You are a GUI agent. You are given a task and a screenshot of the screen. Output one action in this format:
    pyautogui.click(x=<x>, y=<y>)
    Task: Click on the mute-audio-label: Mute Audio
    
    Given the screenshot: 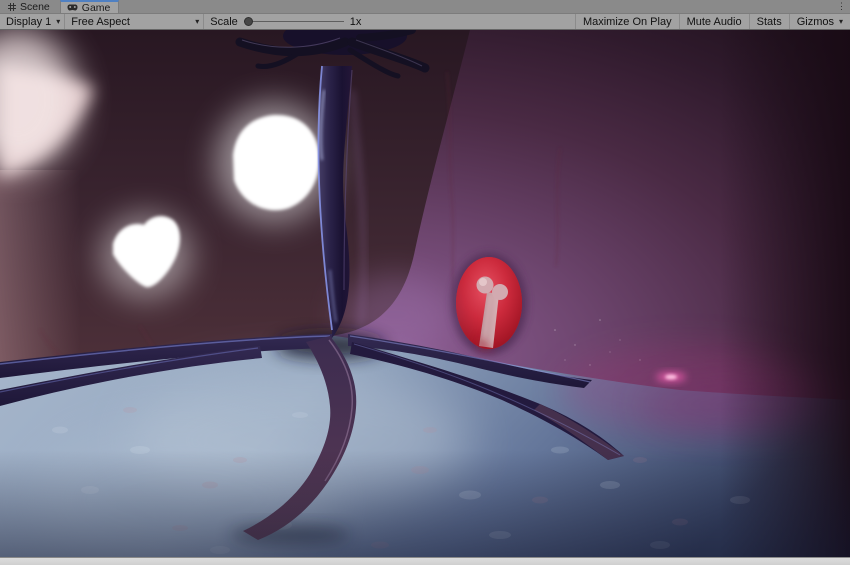 What is the action you would take?
    pyautogui.click(x=714, y=21)
    